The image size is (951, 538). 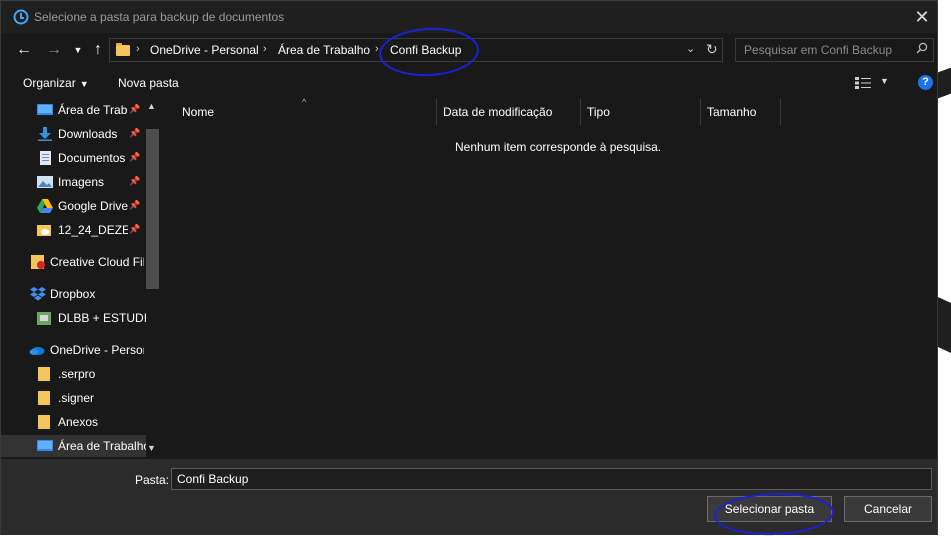 What do you see at coordinates (92, 158) in the screenshot?
I see `nav-item-label: Documentos` at bounding box center [92, 158].